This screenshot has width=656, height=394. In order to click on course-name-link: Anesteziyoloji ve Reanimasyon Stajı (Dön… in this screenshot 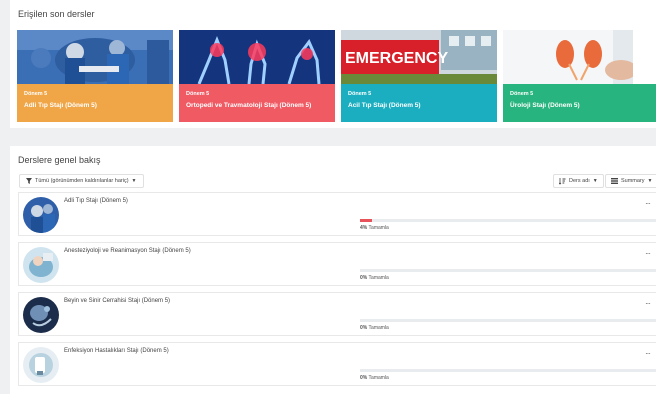, I will do `click(127, 251)`.